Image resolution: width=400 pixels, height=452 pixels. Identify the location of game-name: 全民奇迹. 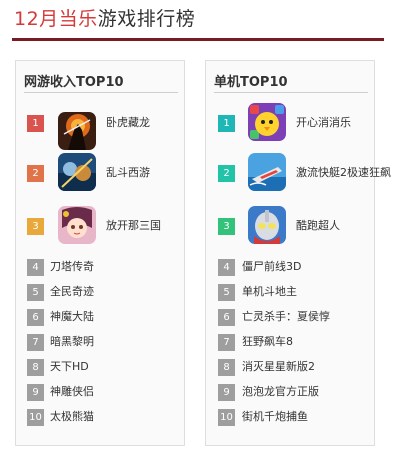
(72, 292).